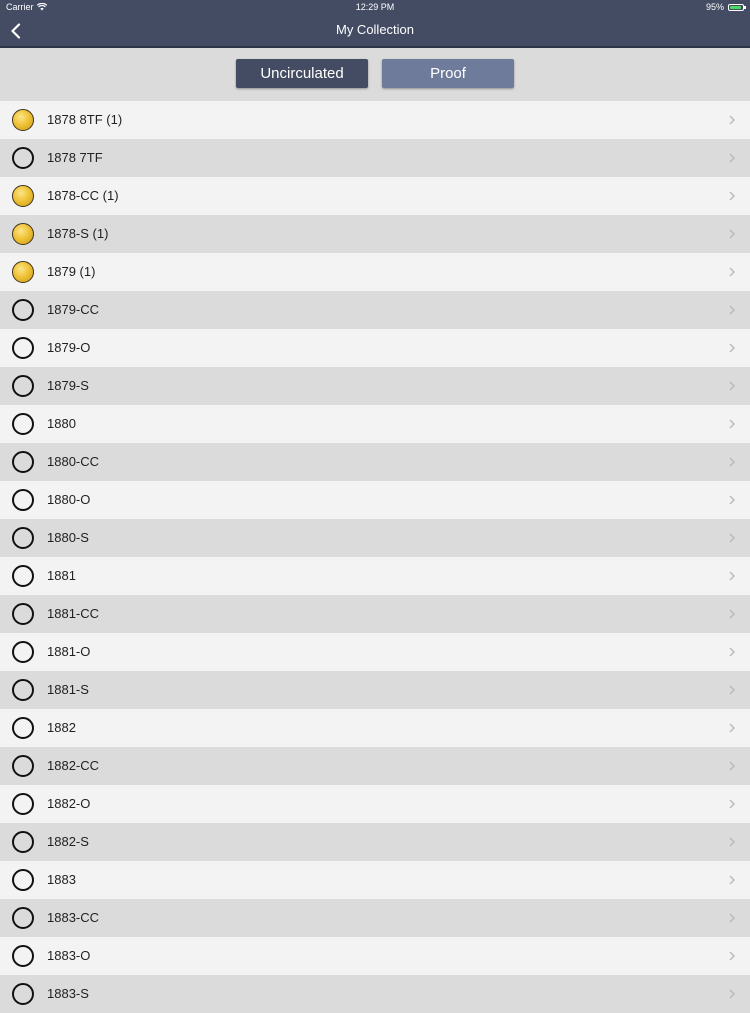 This screenshot has height=1013, width=750. I want to click on coin-label: 1878-S (1), so click(78, 233).